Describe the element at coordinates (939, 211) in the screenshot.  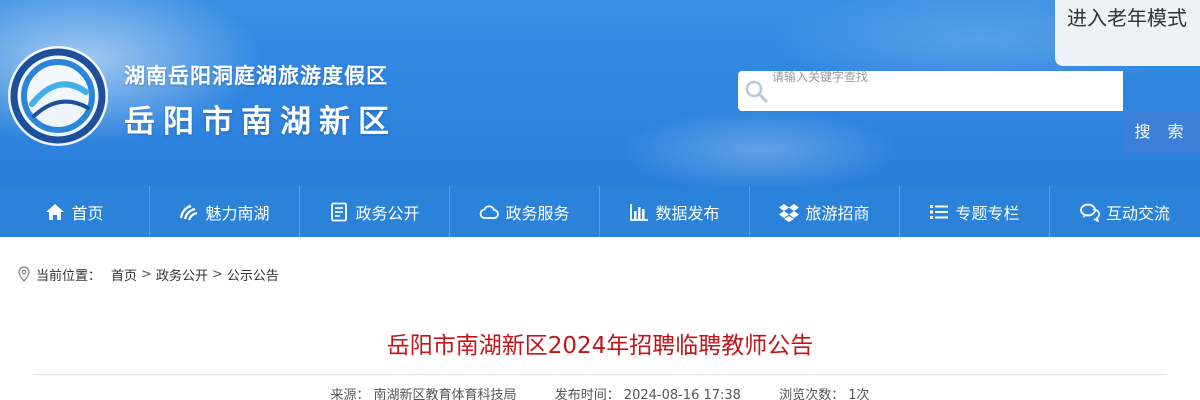
I see `list-icon` at that location.